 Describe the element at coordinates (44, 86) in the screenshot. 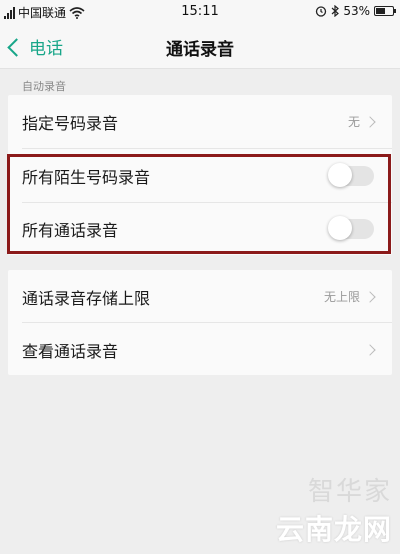

I see `section-header-auto-record: 自动录音` at that location.